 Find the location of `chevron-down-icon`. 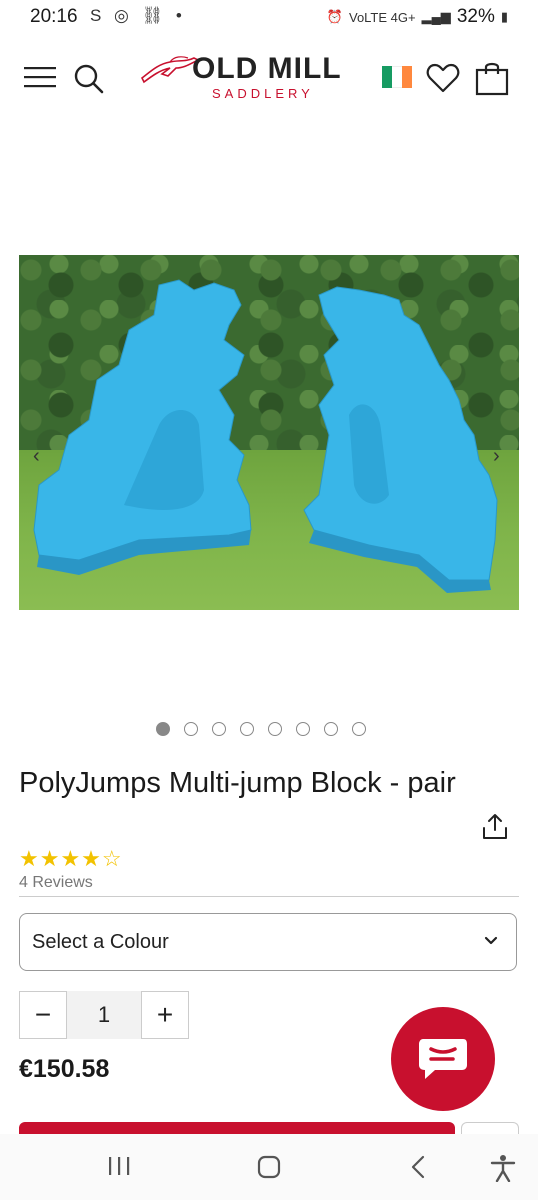

chevron-down-icon is located at coordinates (491, 940).